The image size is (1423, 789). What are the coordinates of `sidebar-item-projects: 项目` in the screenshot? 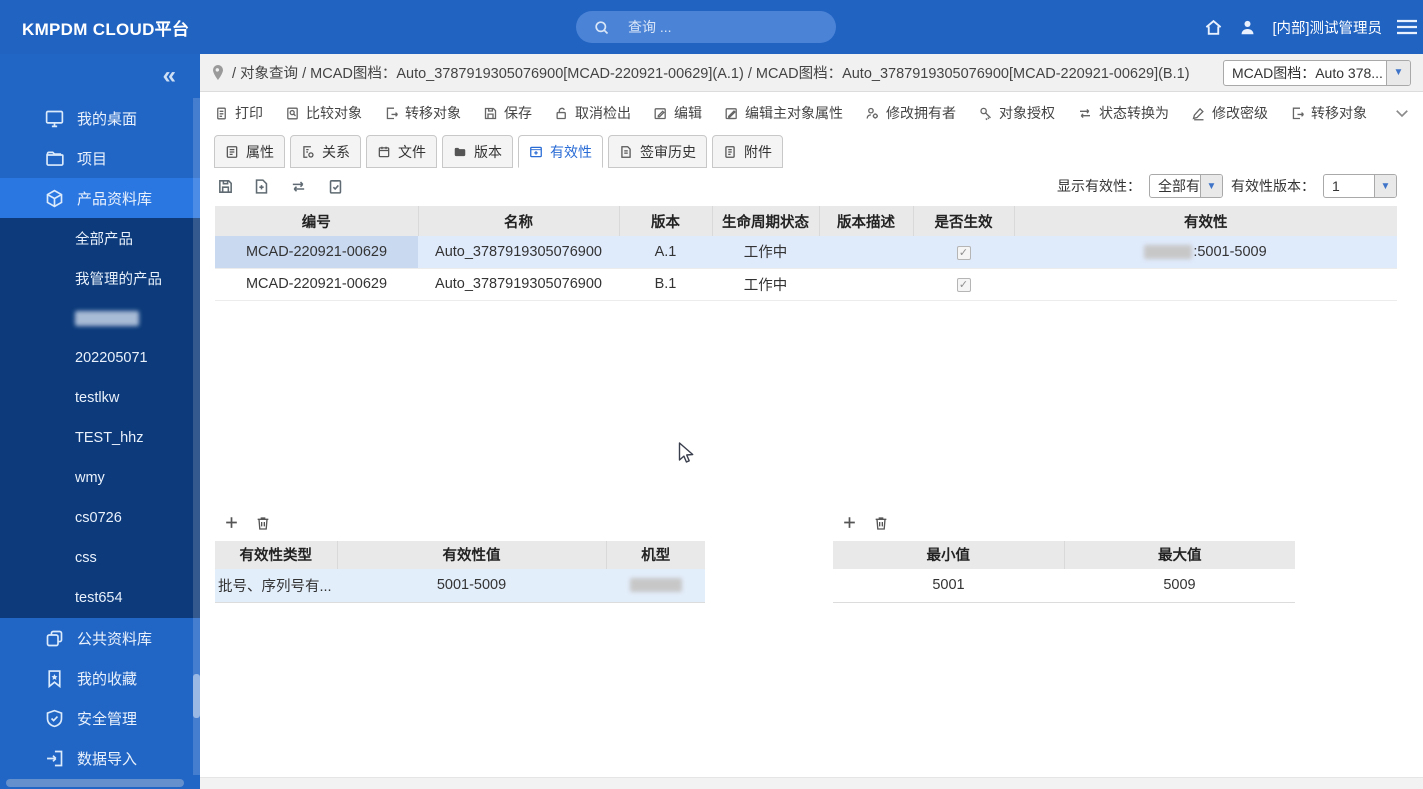 It's located at (100, 158).